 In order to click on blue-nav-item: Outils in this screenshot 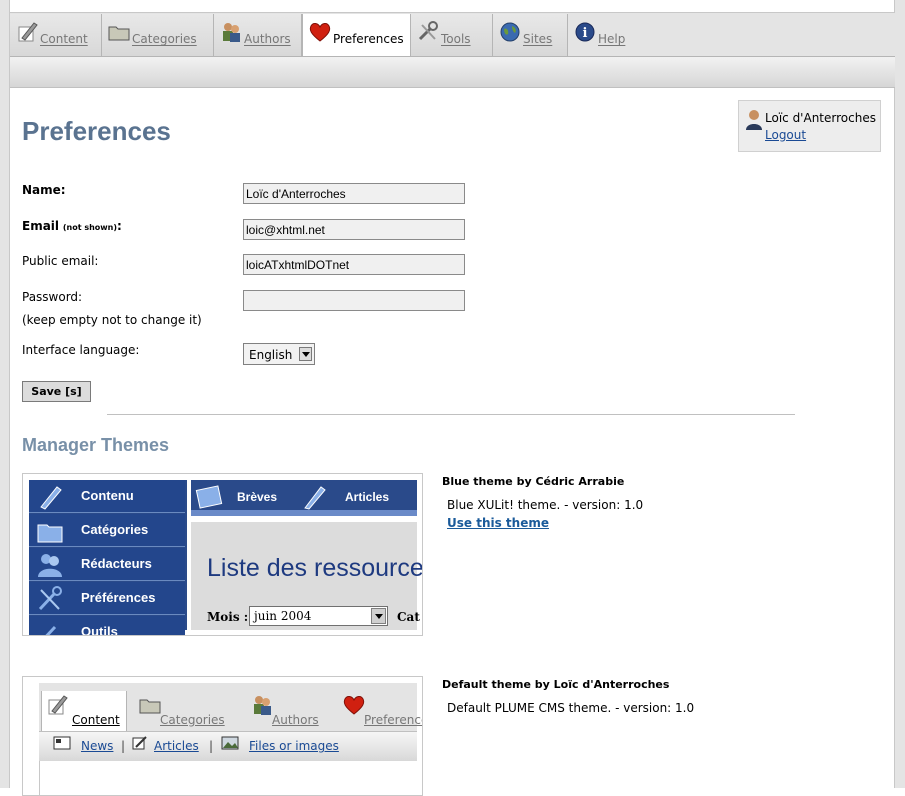, I will do `click(107, 625)`.